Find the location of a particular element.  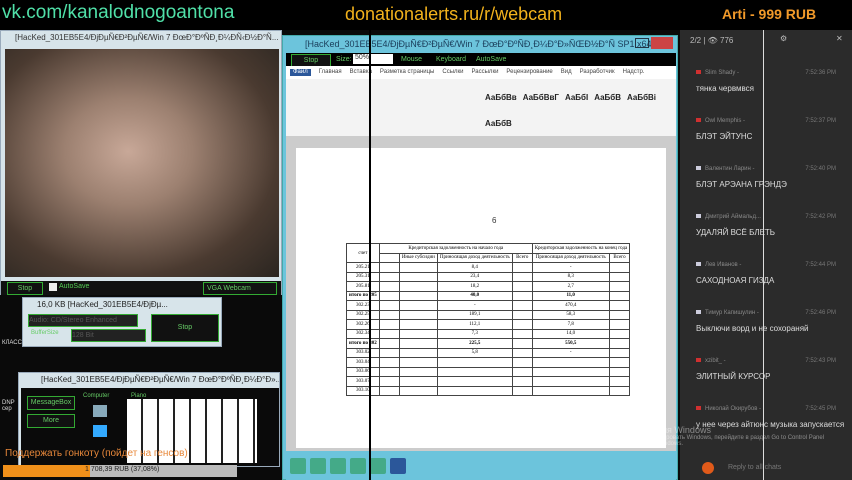

style-preset: АаБбВвГ is located at coordinates (541, 97).